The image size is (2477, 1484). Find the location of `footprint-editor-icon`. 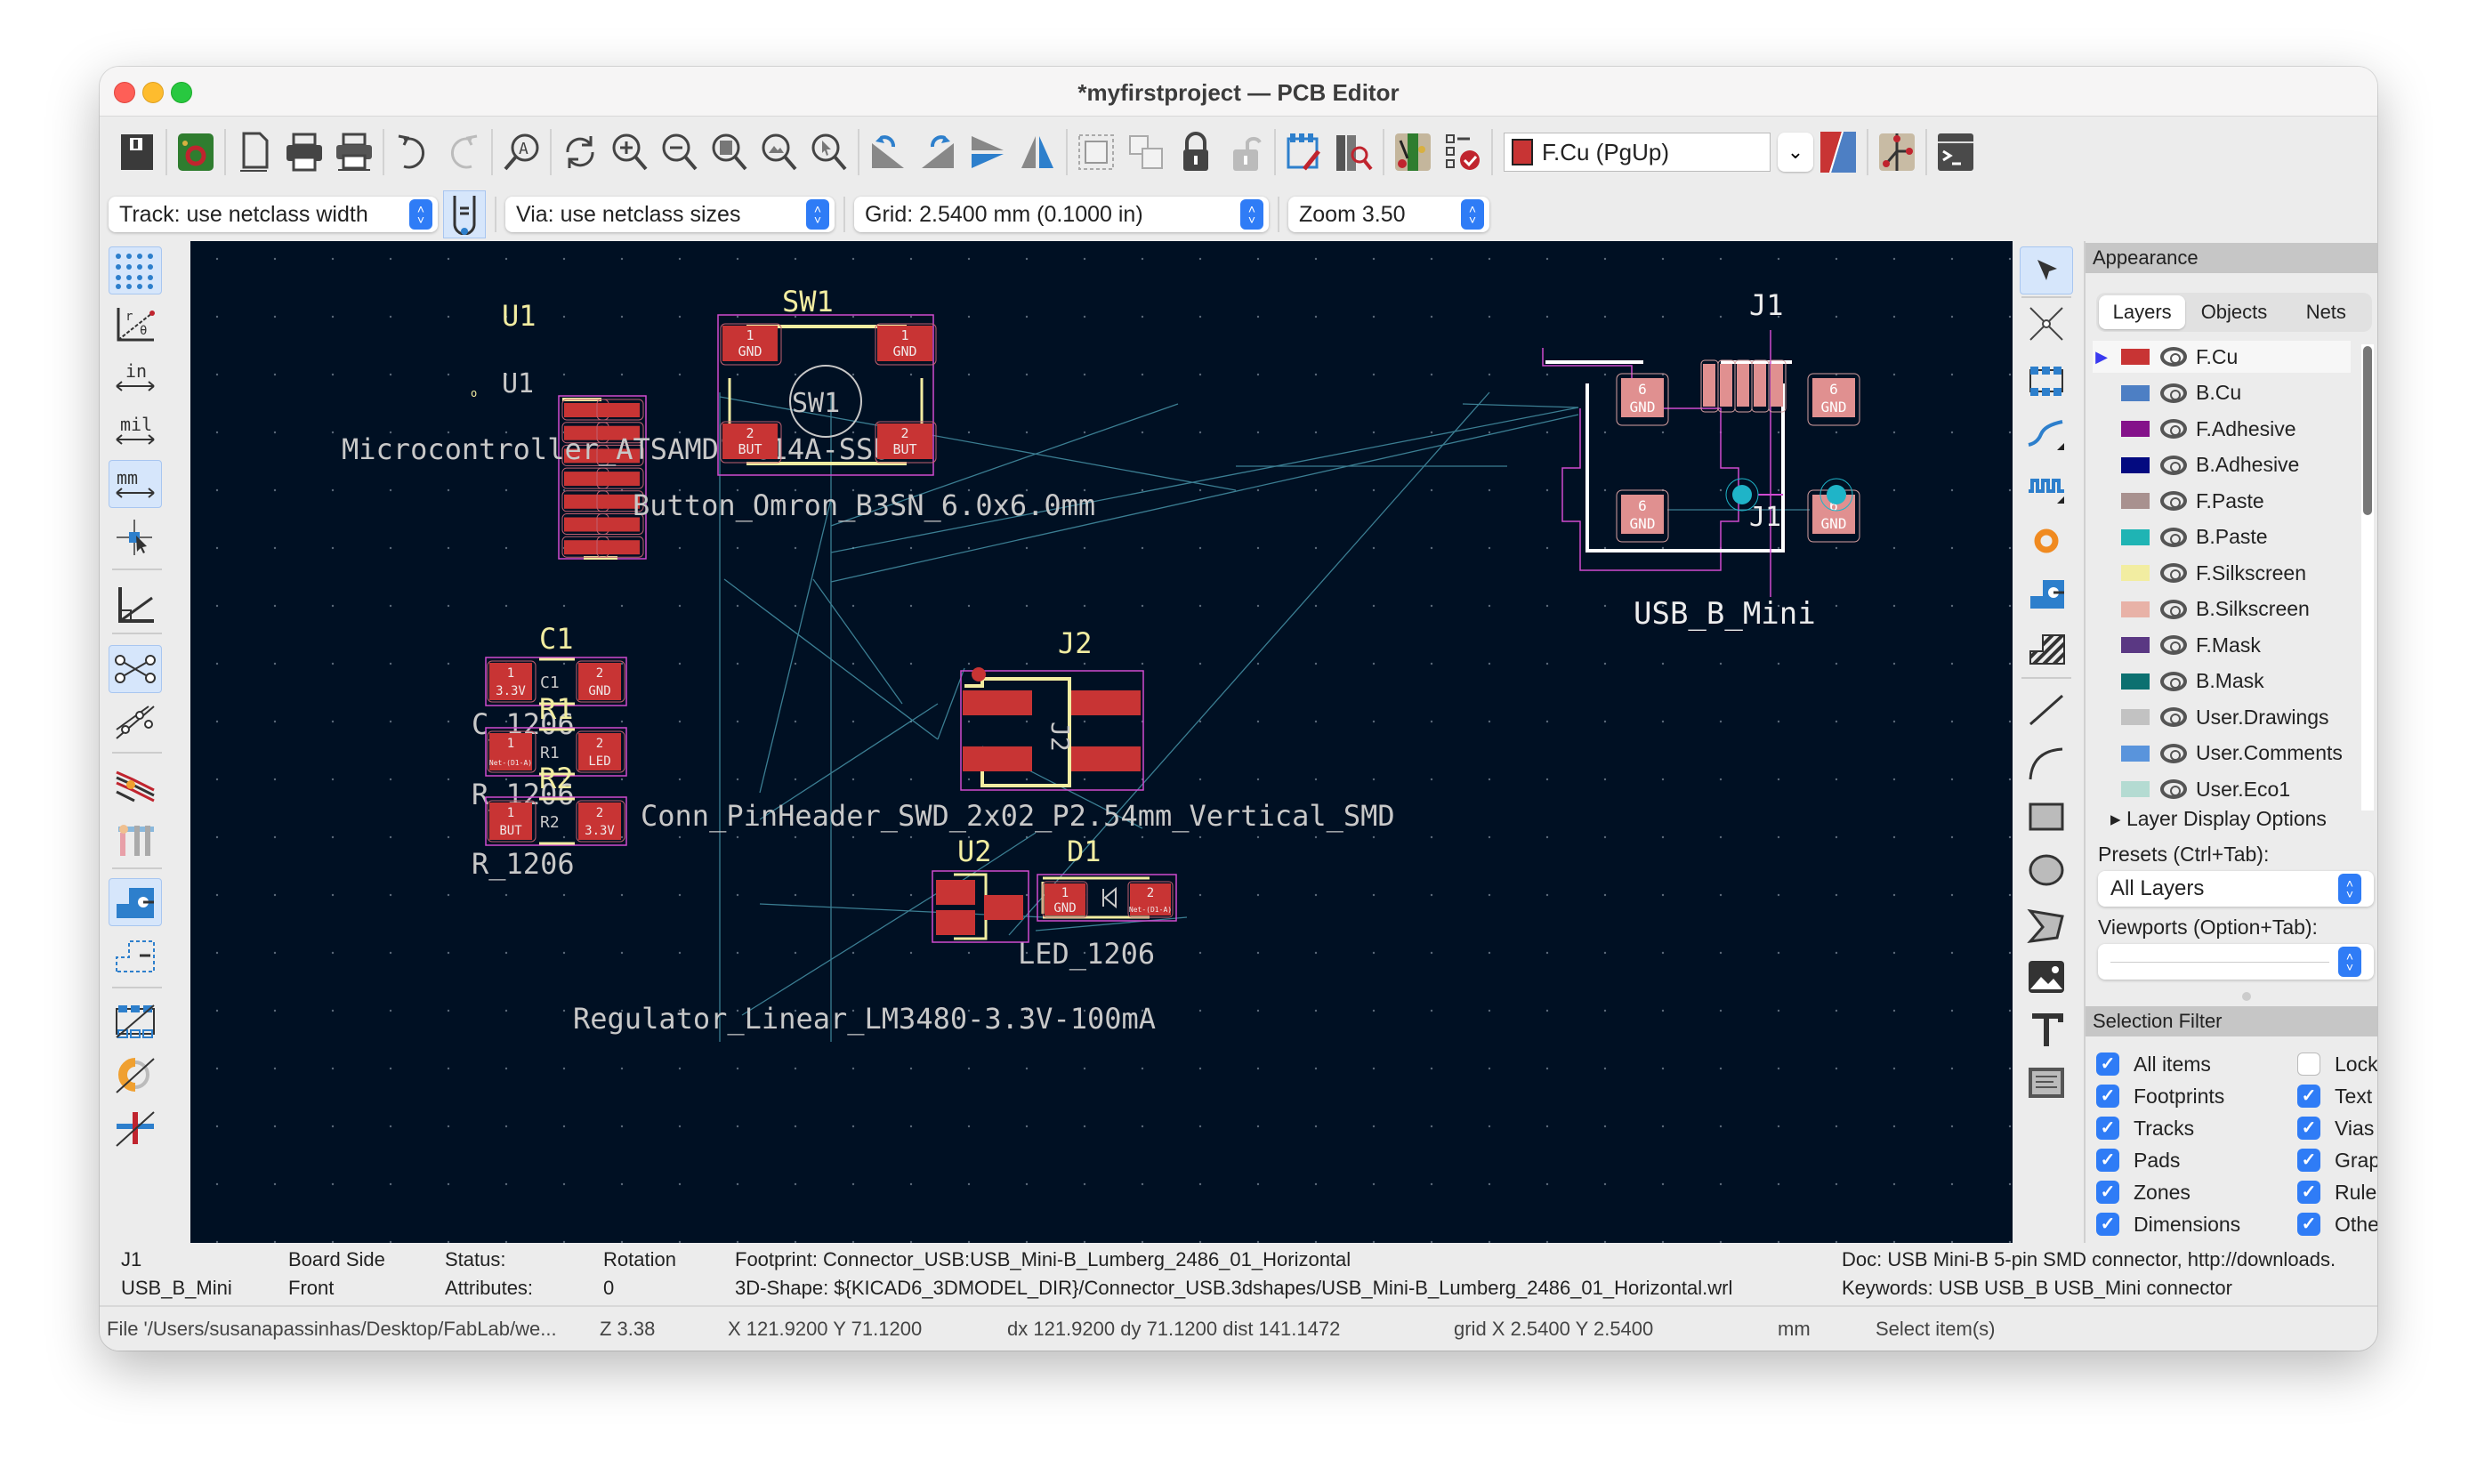

footprint-editor-icon is located at coordinates (1304, 152).